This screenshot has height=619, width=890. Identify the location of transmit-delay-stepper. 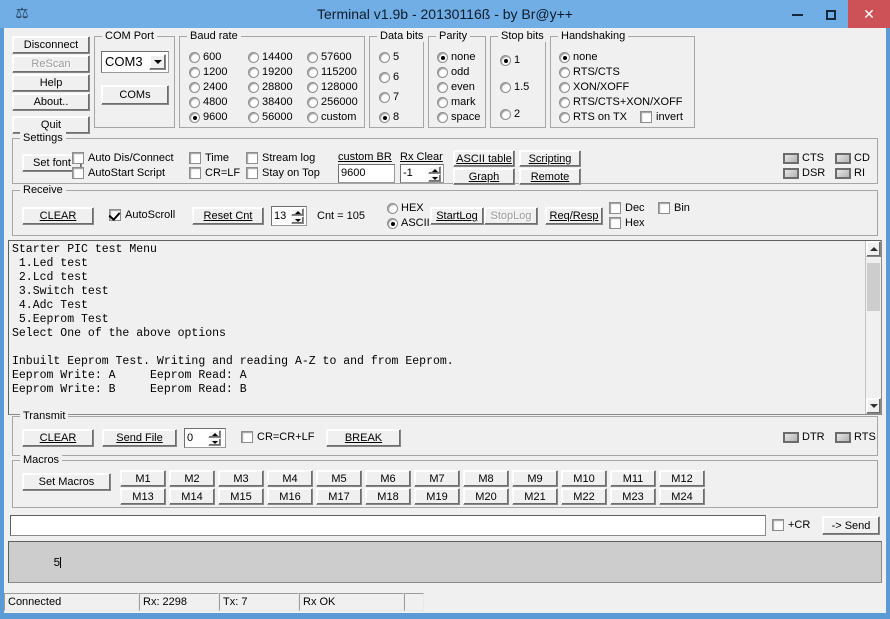
(214, 438).